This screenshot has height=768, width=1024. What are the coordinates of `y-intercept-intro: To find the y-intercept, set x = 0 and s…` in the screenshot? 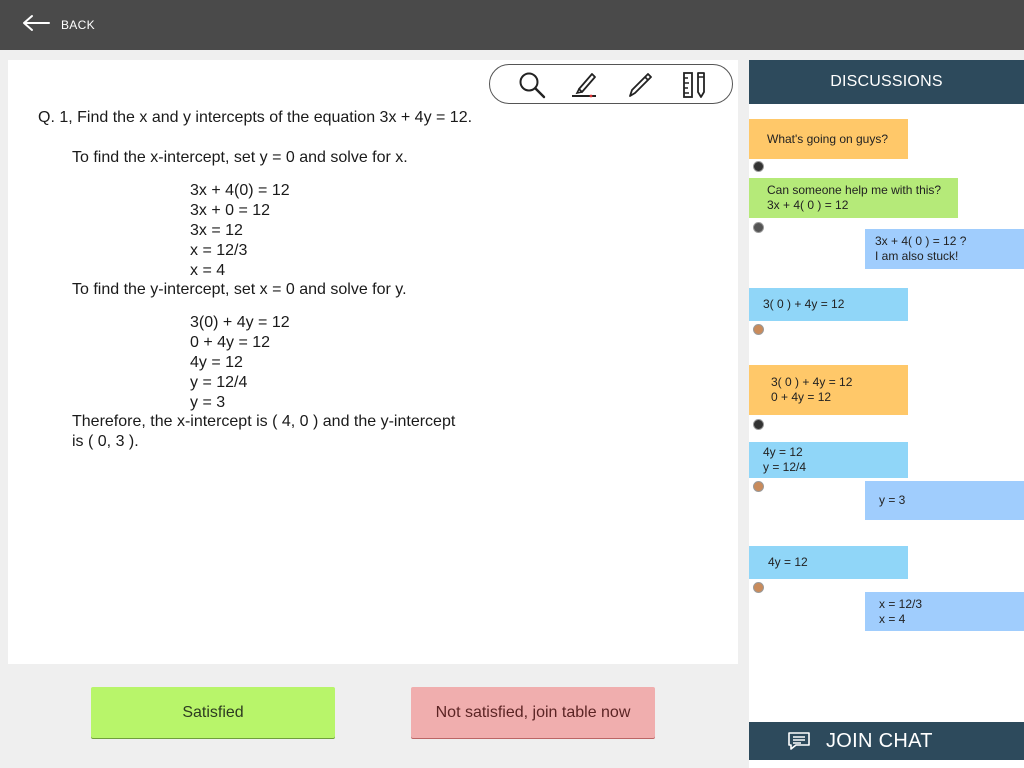 It's located at (239, 289).